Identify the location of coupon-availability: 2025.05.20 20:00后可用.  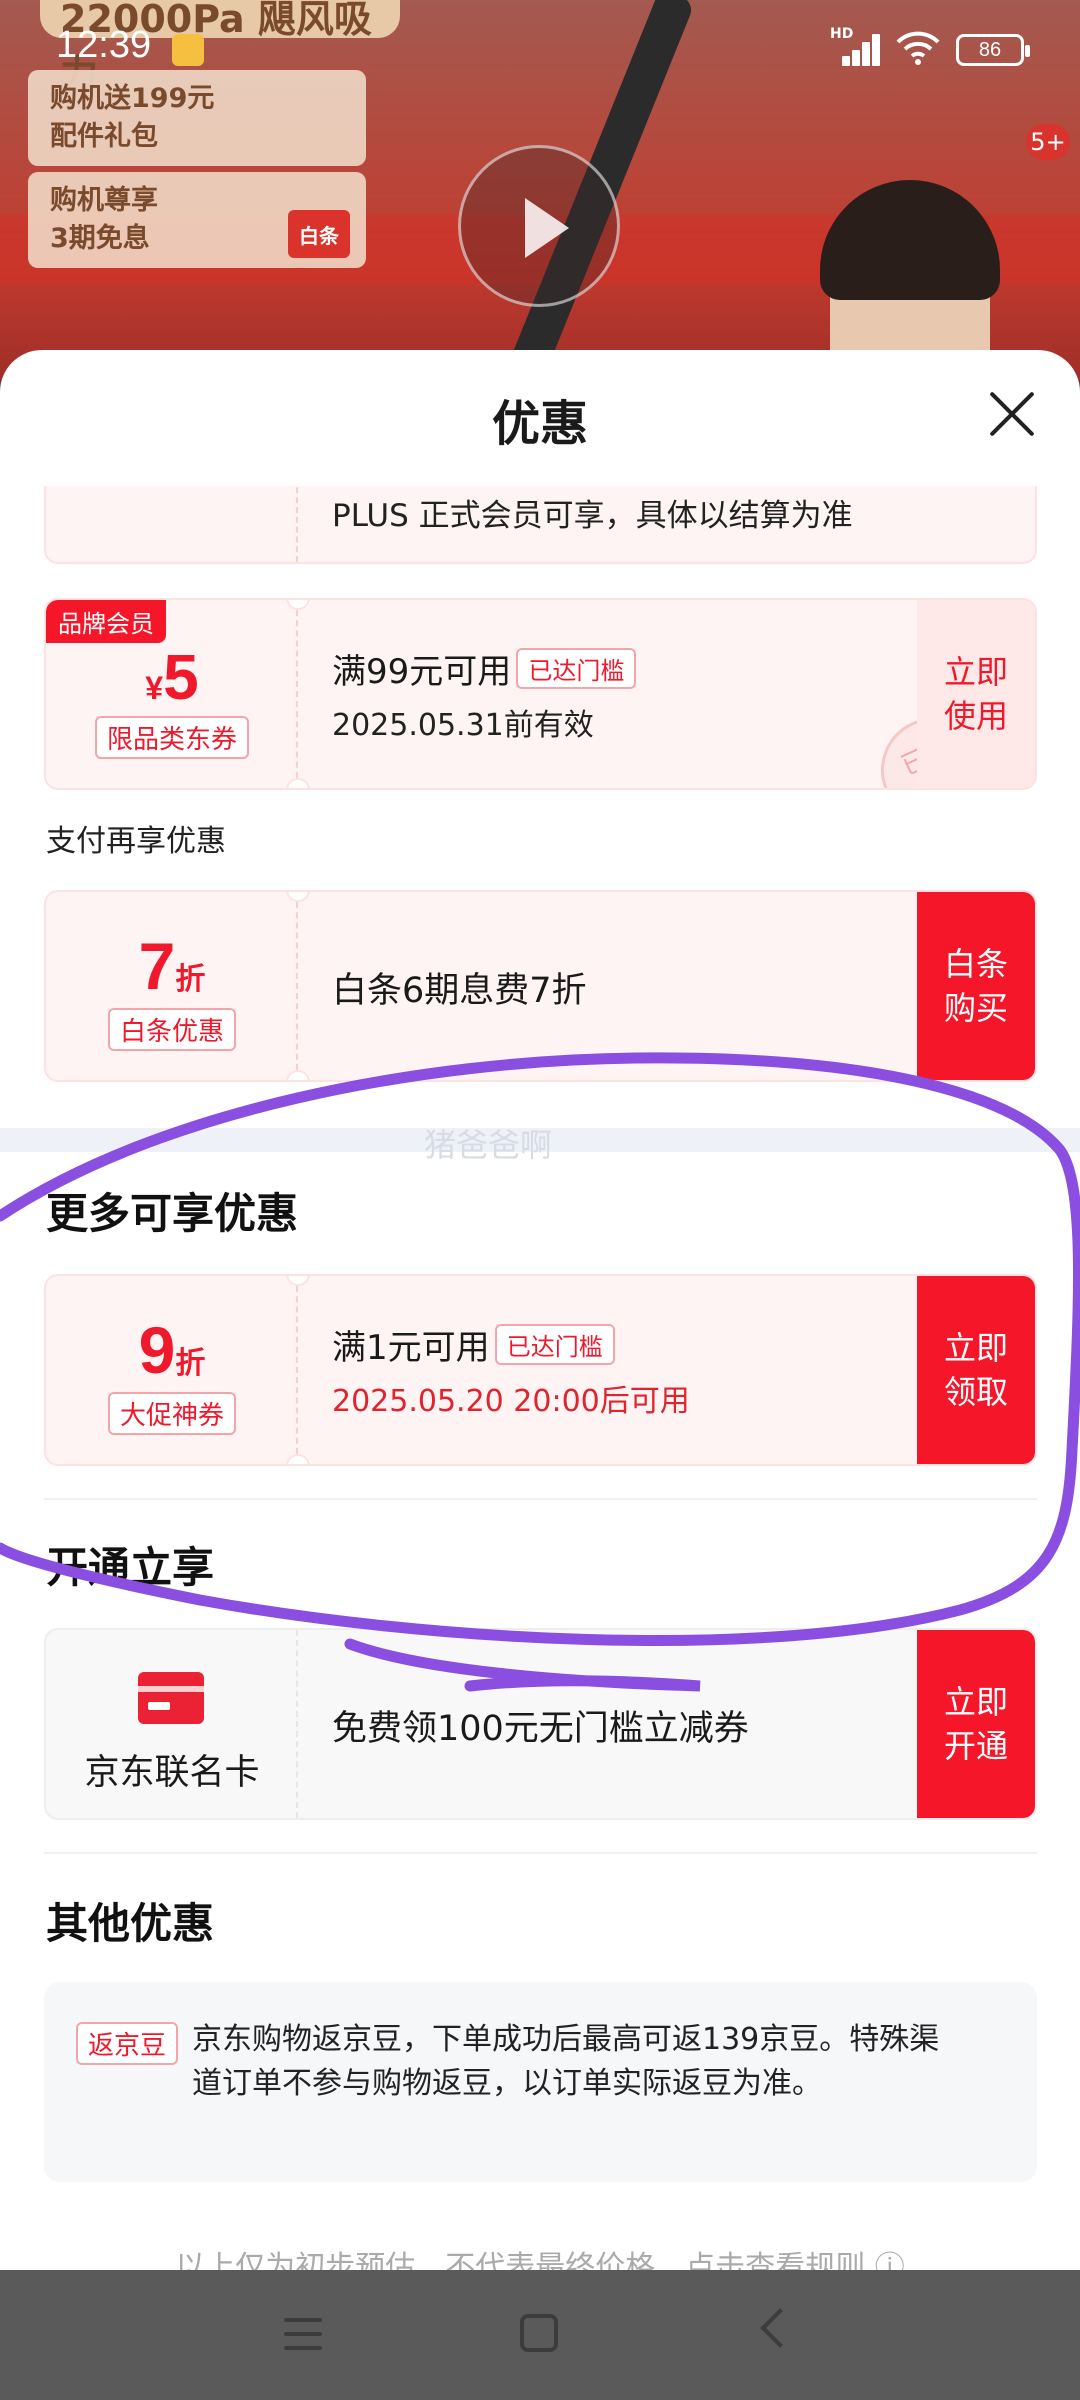
(511, 1401).